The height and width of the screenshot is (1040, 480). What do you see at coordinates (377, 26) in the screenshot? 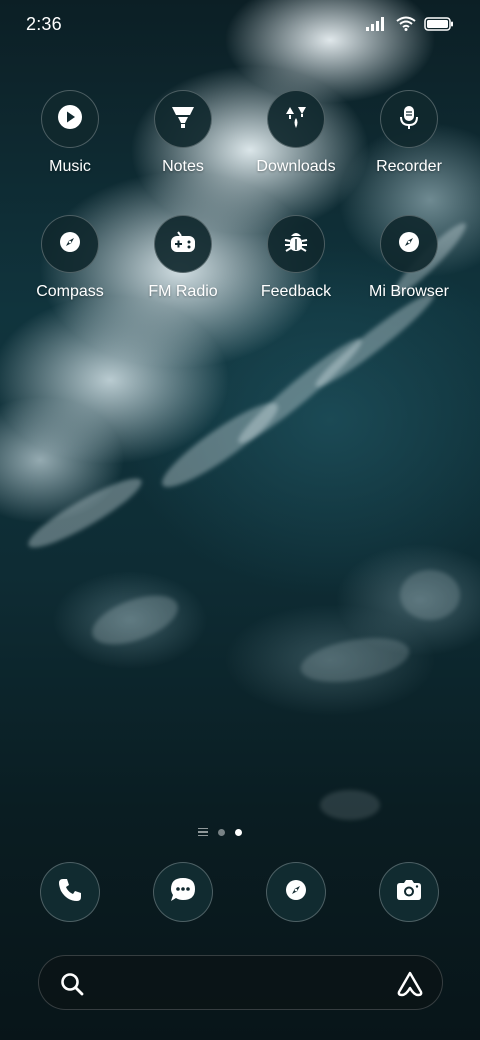
I see `signal-icon` at bounding box center [377, 26].